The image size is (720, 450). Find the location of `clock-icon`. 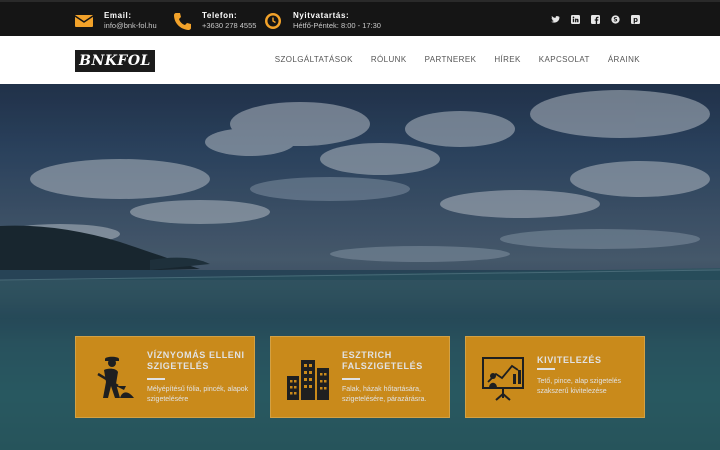

clock-icon is located at coordinates (273, 21).